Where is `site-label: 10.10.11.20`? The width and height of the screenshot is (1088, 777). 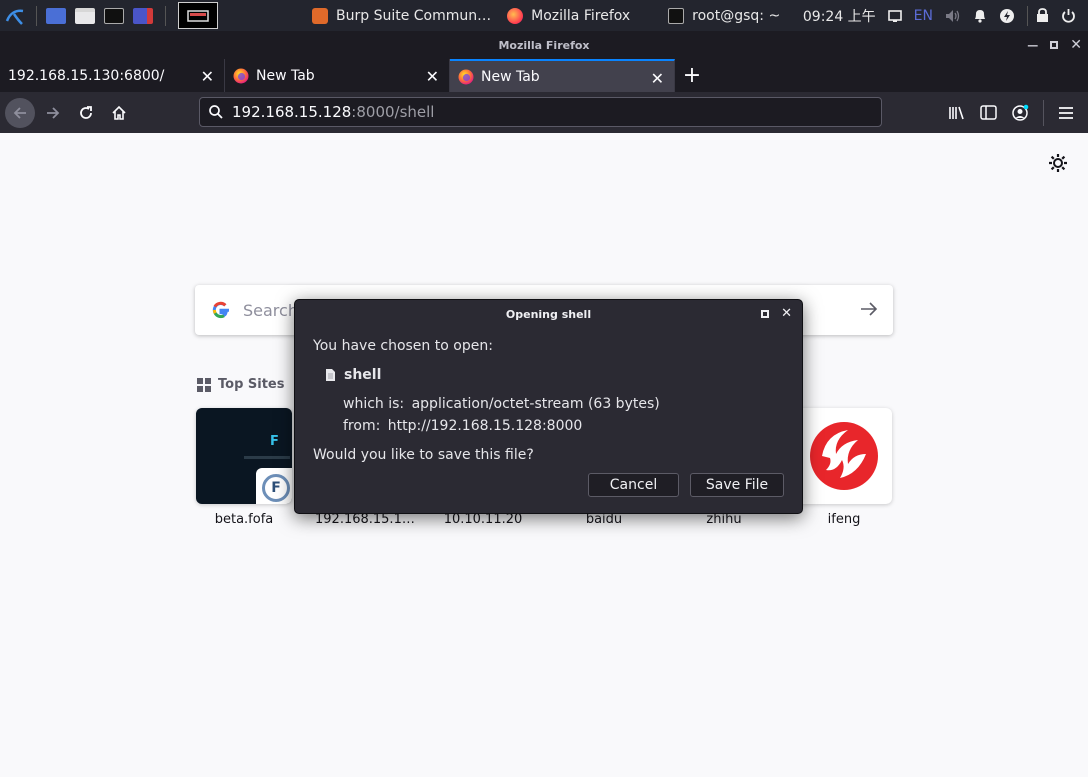 site-label: 10.10.11.20 is located at coordinates (483, 519).